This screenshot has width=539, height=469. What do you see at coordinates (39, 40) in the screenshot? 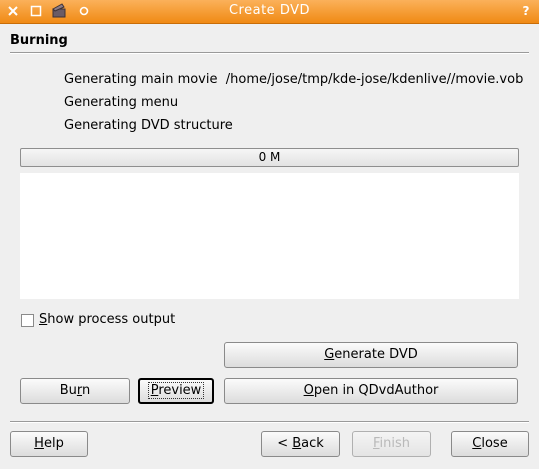
I see `section-title: Burning` at bounding box center [39, 40].